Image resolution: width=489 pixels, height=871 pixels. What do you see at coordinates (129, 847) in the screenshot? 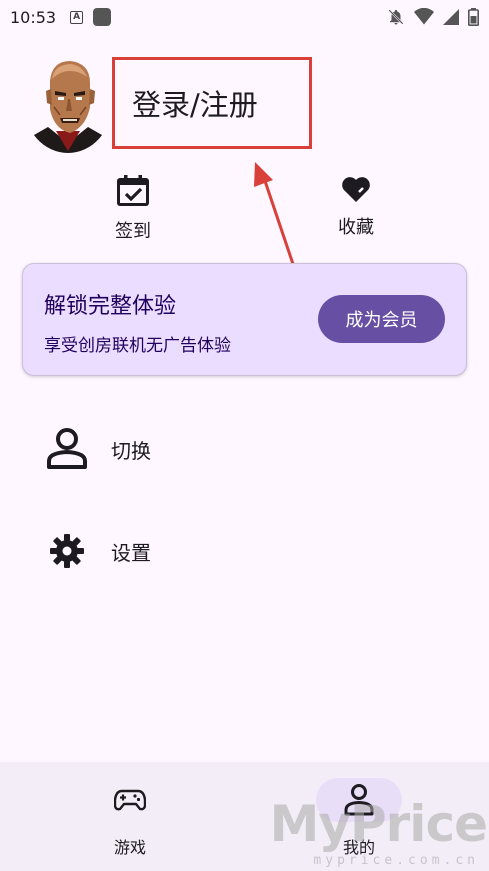
I see `nav-tab-games-label: 游戏` at bounding box center [129, 847].